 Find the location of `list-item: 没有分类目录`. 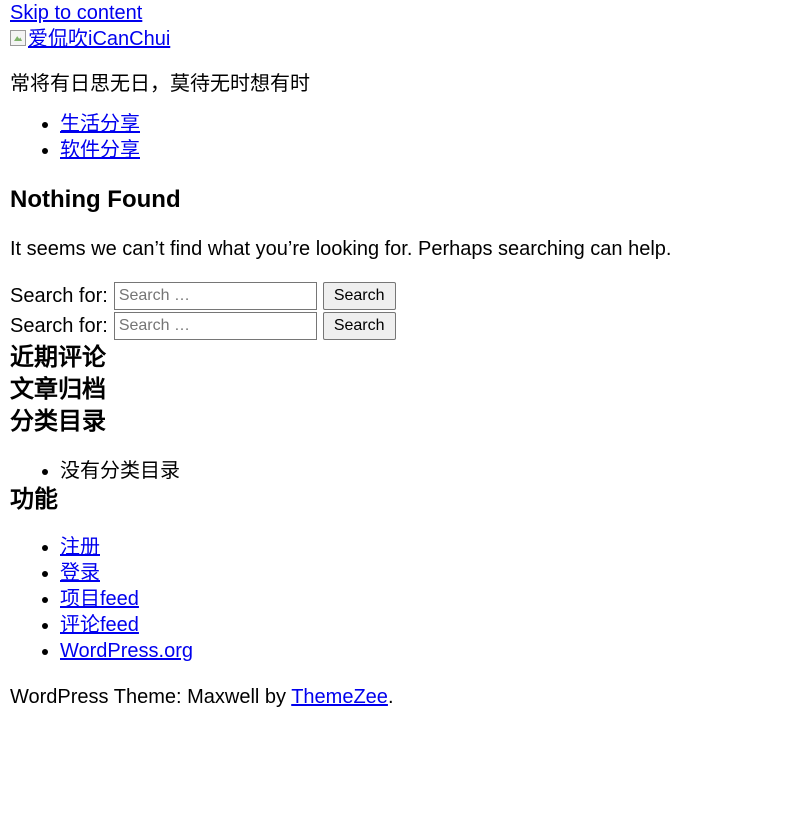

list-item: 没有分类目录 is located at coordinates (424, 471).